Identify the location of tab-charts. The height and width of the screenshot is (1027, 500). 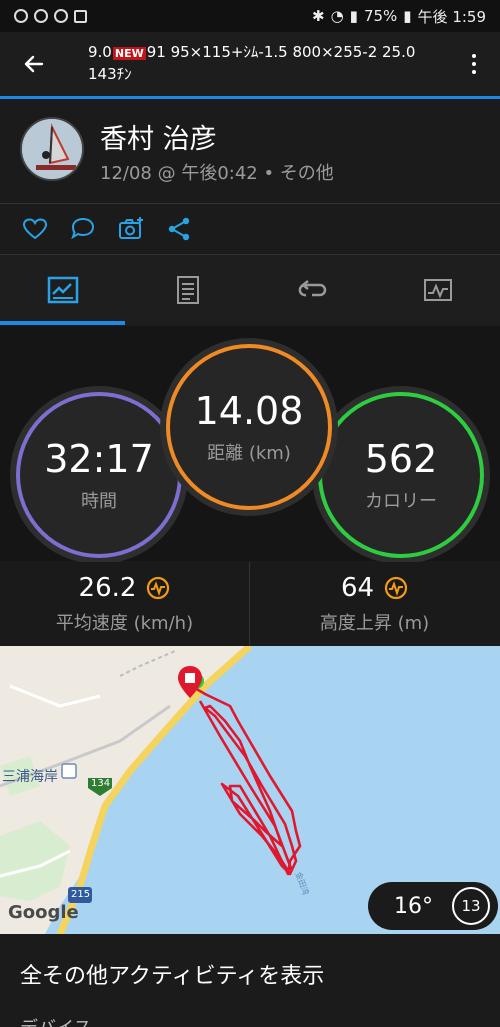
(437, 290).